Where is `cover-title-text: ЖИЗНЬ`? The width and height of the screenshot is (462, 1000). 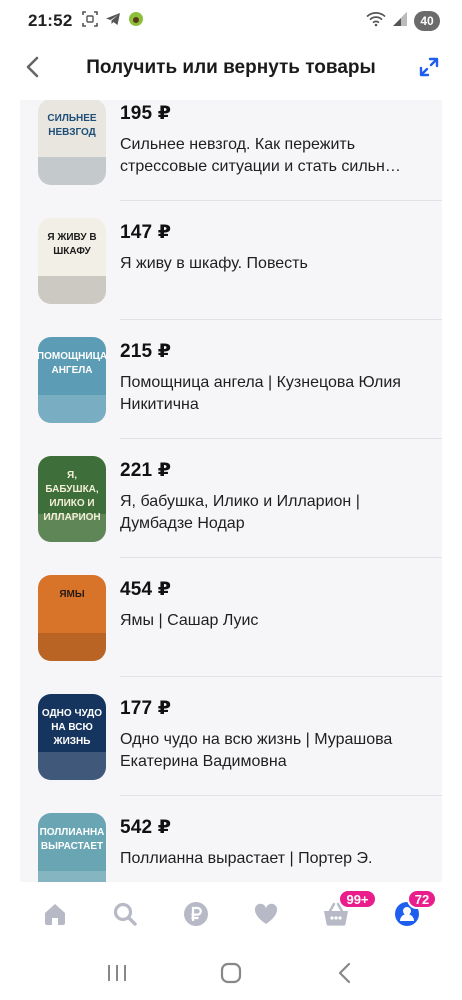
cover-title-text: ЖИЗНЬ is located at coordinates (72, 741).